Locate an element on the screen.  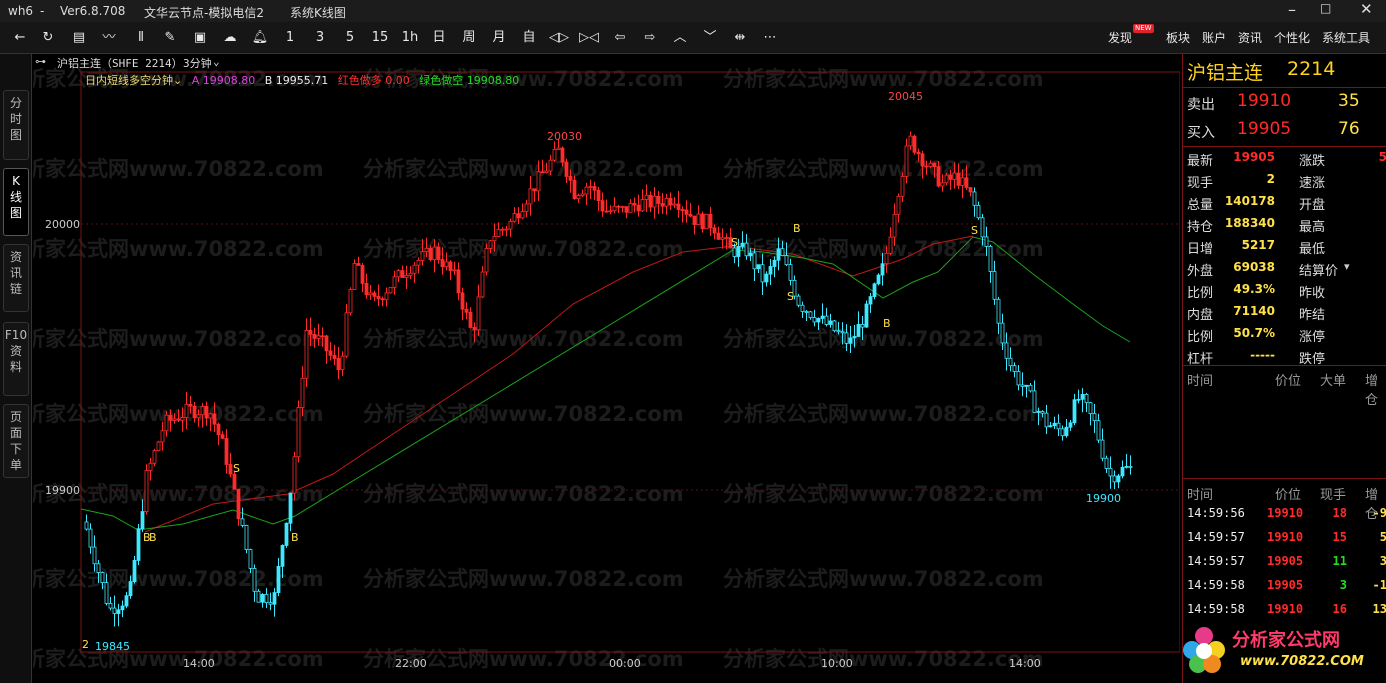
tab-page-order: 页面下单 is located at coordinates (16, 441).